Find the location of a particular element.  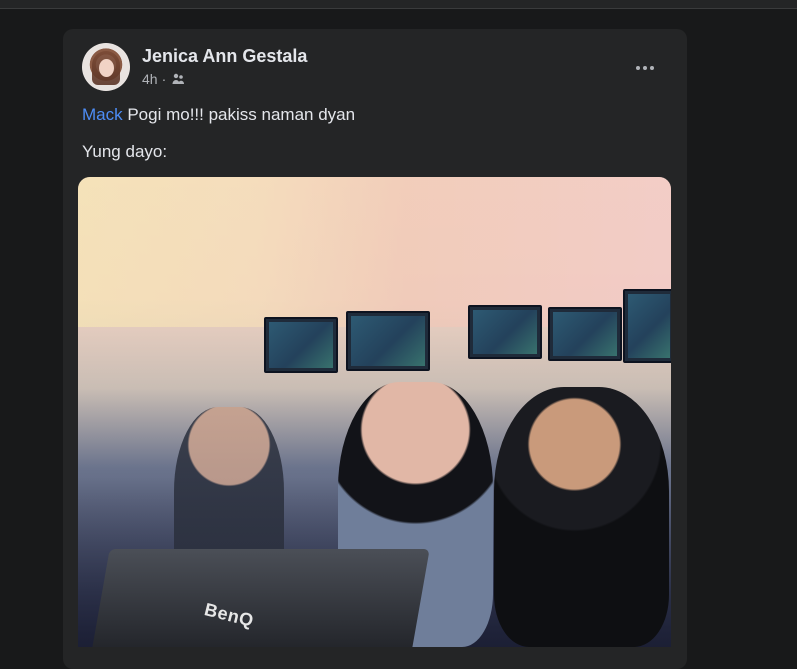

avatar-face is located at coordinates (106, 68).